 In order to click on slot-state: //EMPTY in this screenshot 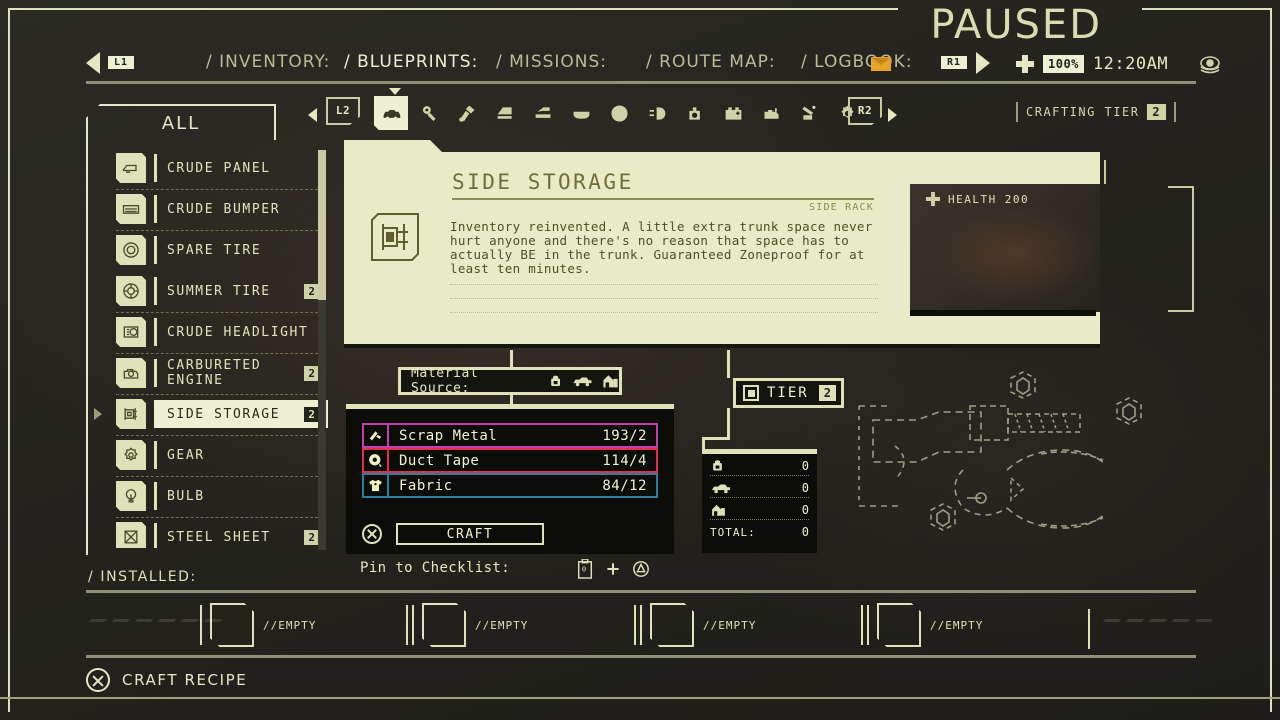, I will do `click(290, 625)`.